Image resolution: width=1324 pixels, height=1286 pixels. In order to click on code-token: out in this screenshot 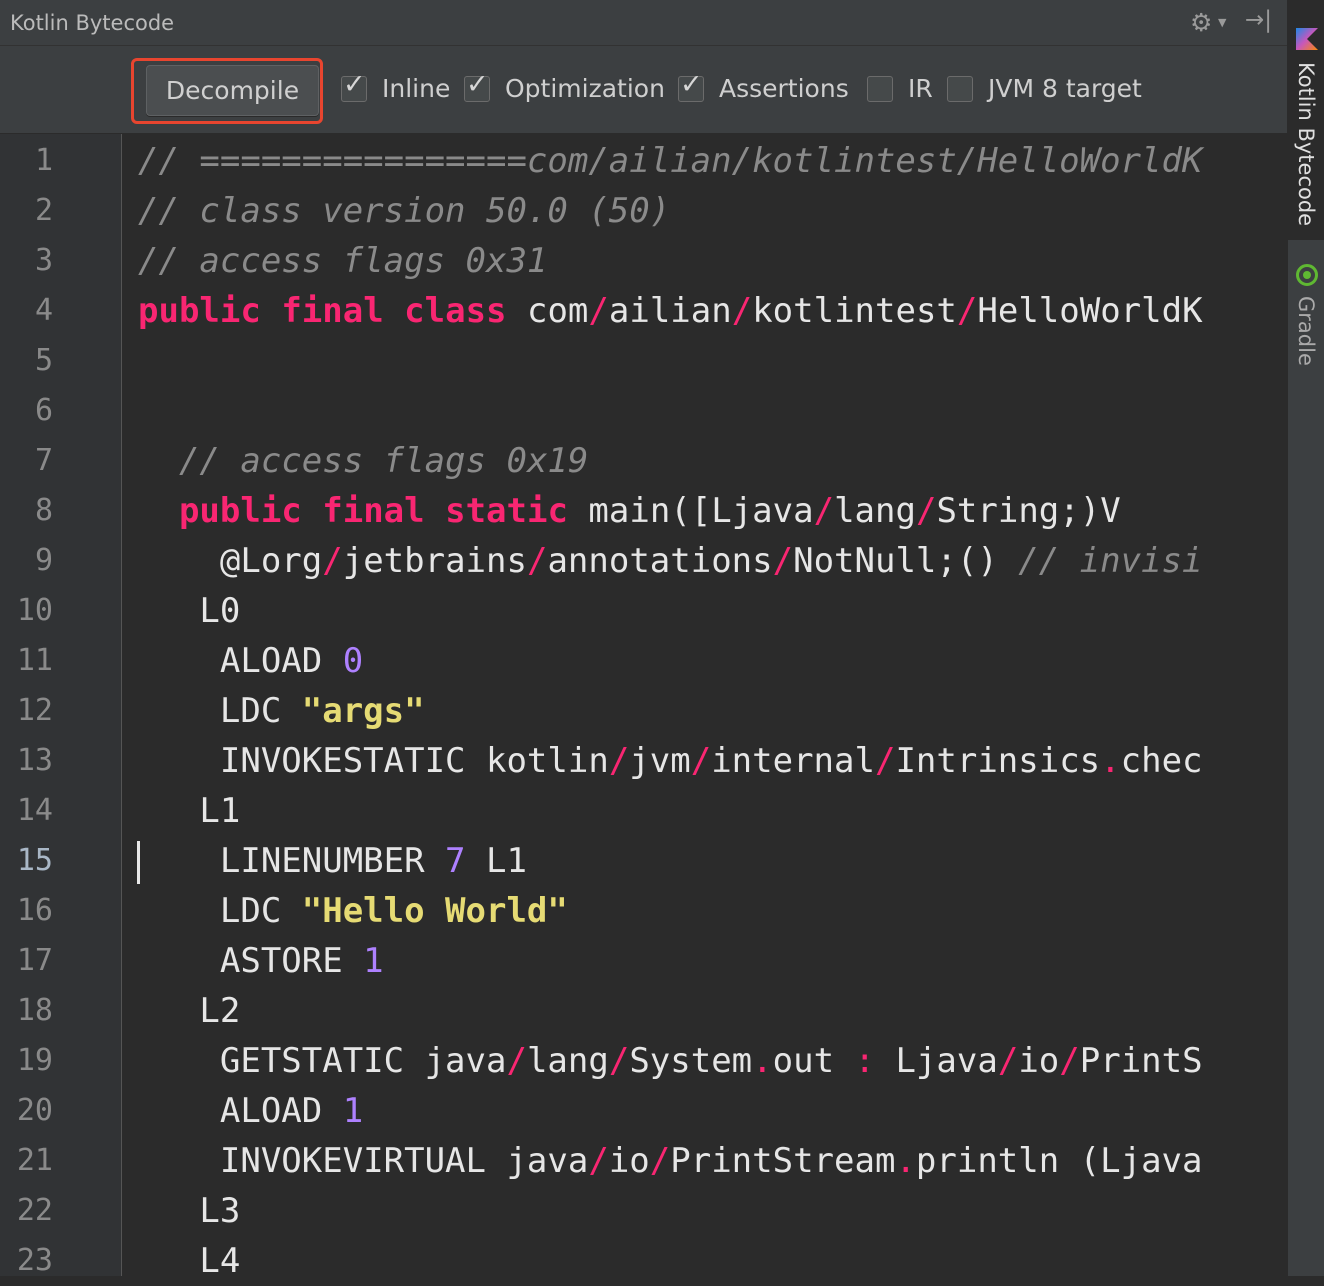, I will do `click(813, 1061)`.